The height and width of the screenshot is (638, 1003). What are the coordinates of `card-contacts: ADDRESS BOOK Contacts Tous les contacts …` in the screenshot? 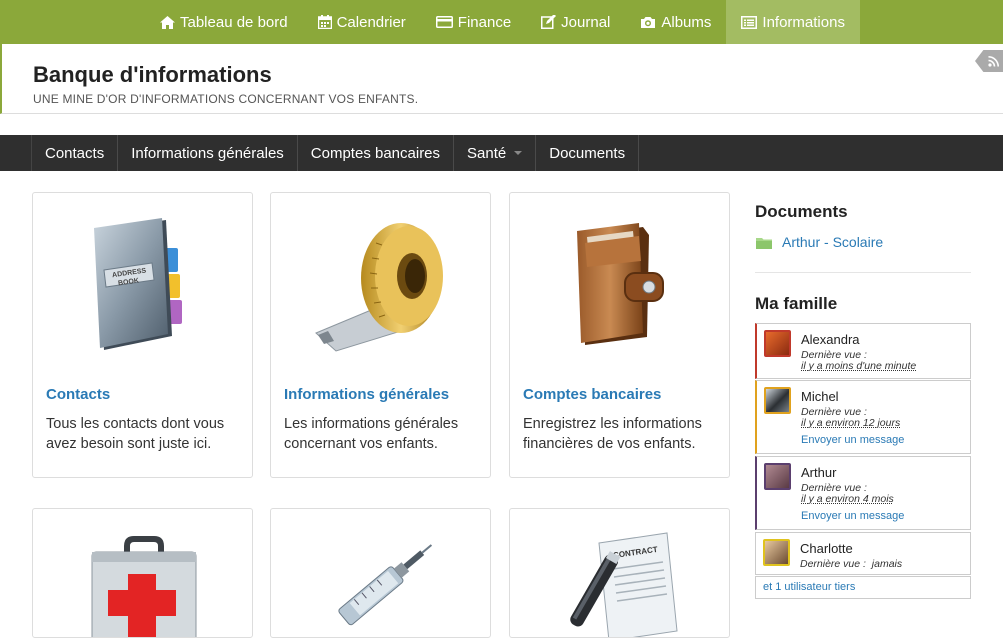 It's located at (142, 335).